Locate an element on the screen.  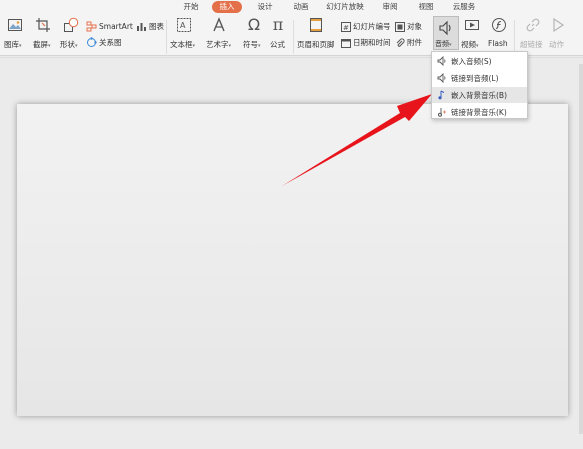
music-link-icon is located at coordinates (442, 112).